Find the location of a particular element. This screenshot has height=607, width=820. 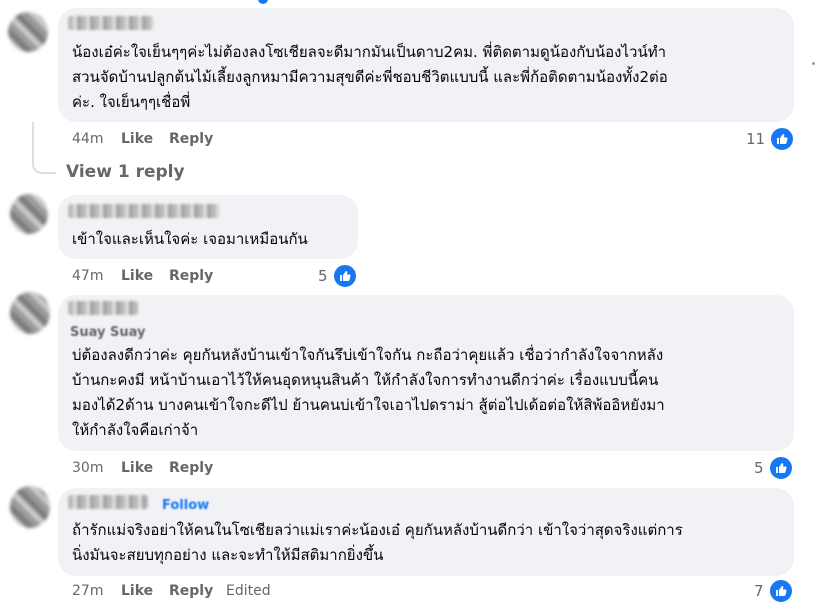

comment-text-line: เข้าใจและเห็นใจค่ะ เจอมาเหมือนกัน is located at coordinates (190, 239).